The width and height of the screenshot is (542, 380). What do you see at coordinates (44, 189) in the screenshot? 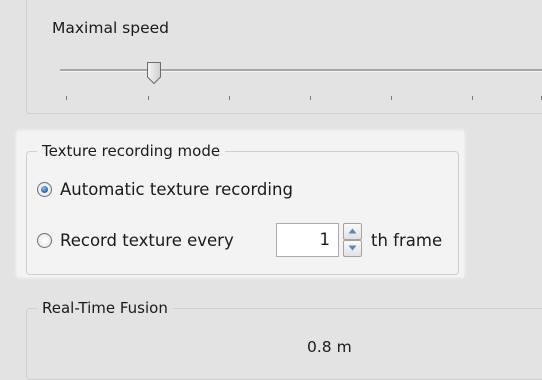
I see `automatic-texture-radio` at bounding box center [44, 189].